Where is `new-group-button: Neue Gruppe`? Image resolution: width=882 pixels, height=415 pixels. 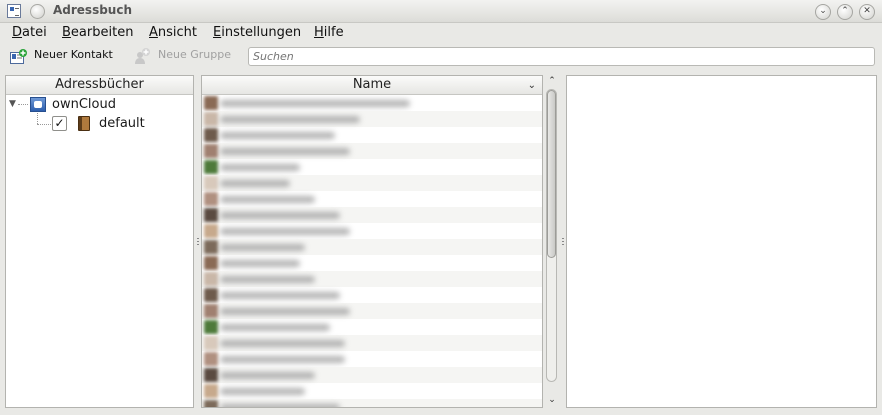
new-group-button: Neue Gruppe is located at coordinates (194, 54).